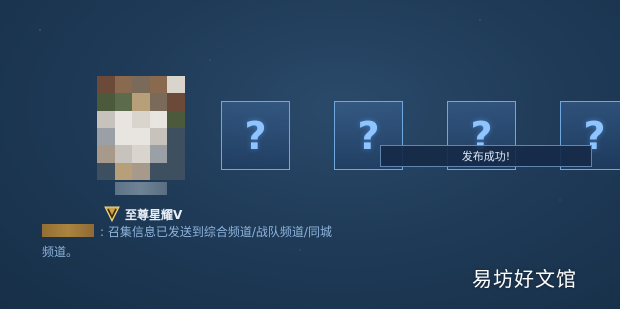 The image size is (620, 309). Describe the element at coordinates (112, 214) in the screenshot. I see `rank-v-shield-icon` at that location.